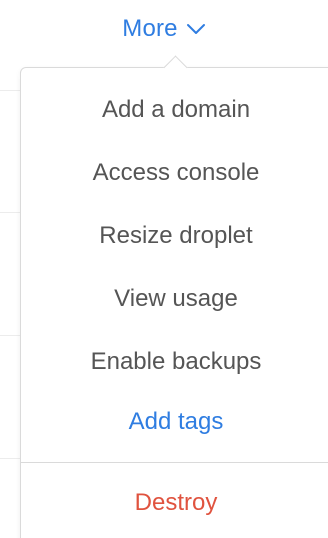  I want to click on menu-item-enable-backups: Enable backups, so click(174, 362).